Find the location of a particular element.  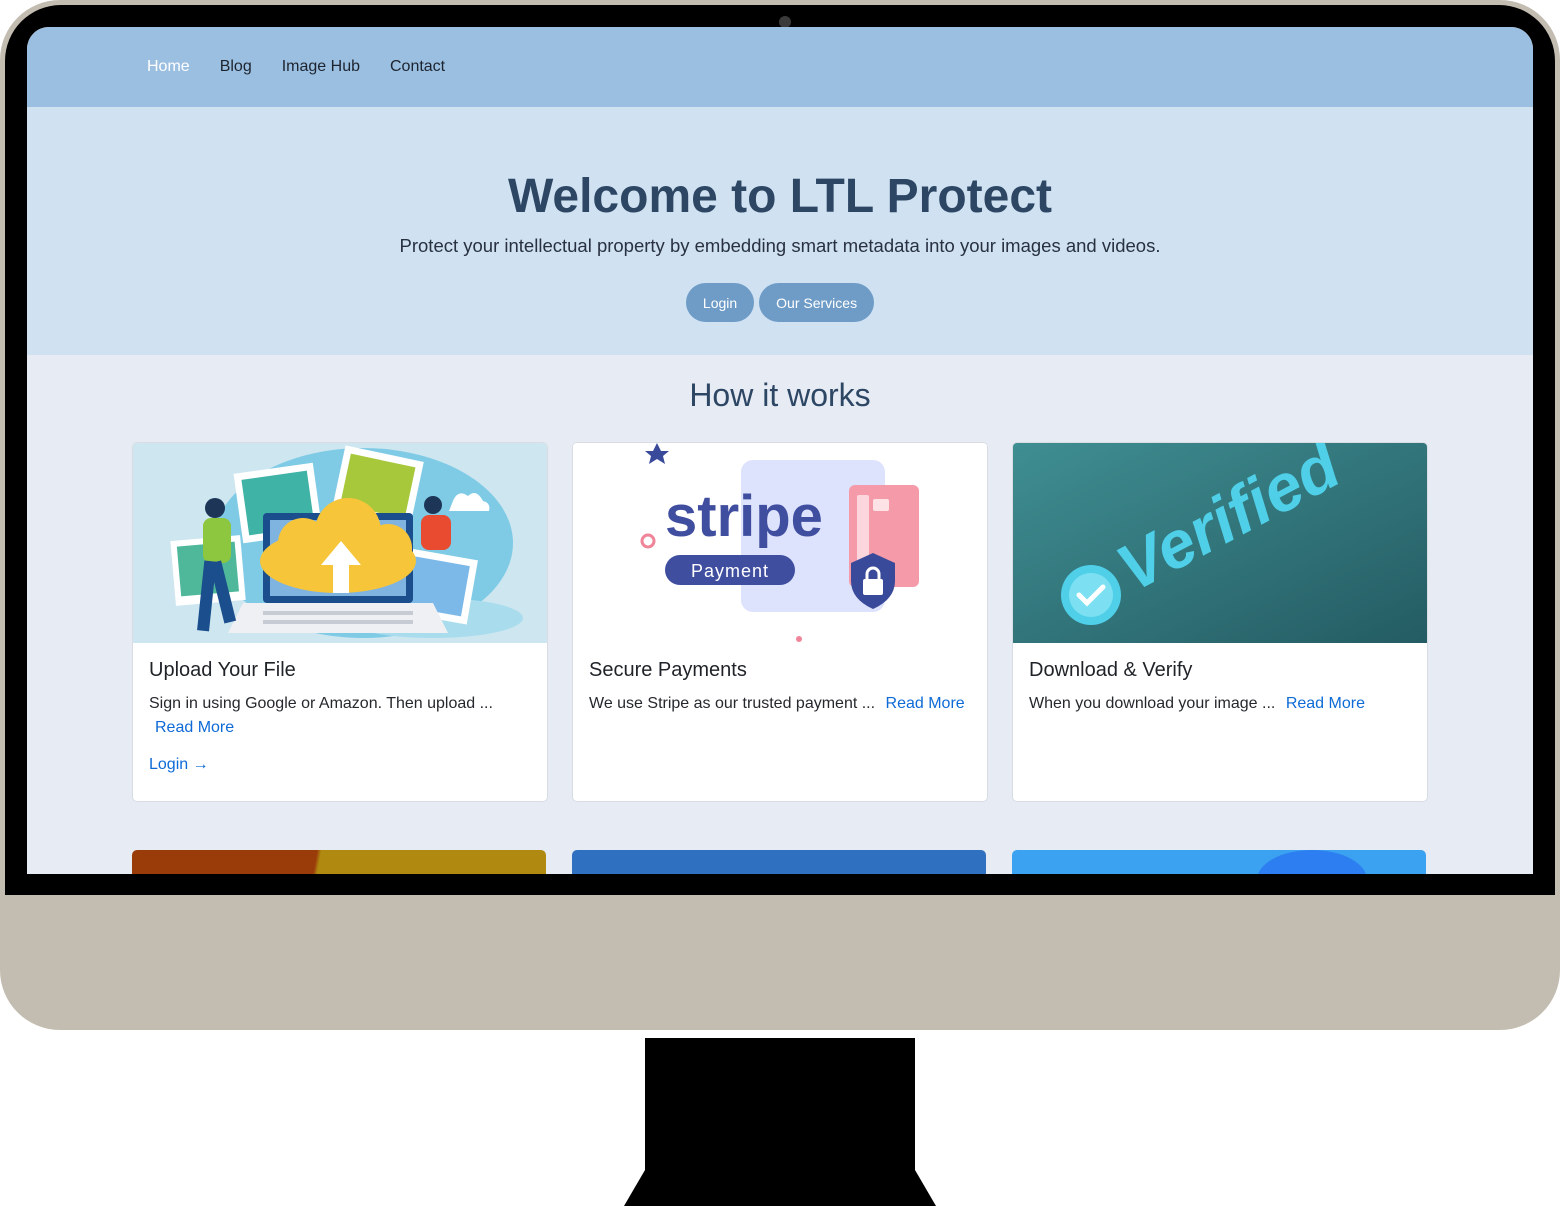

card-title: Upload Your File is located at coordinates (222, 670).